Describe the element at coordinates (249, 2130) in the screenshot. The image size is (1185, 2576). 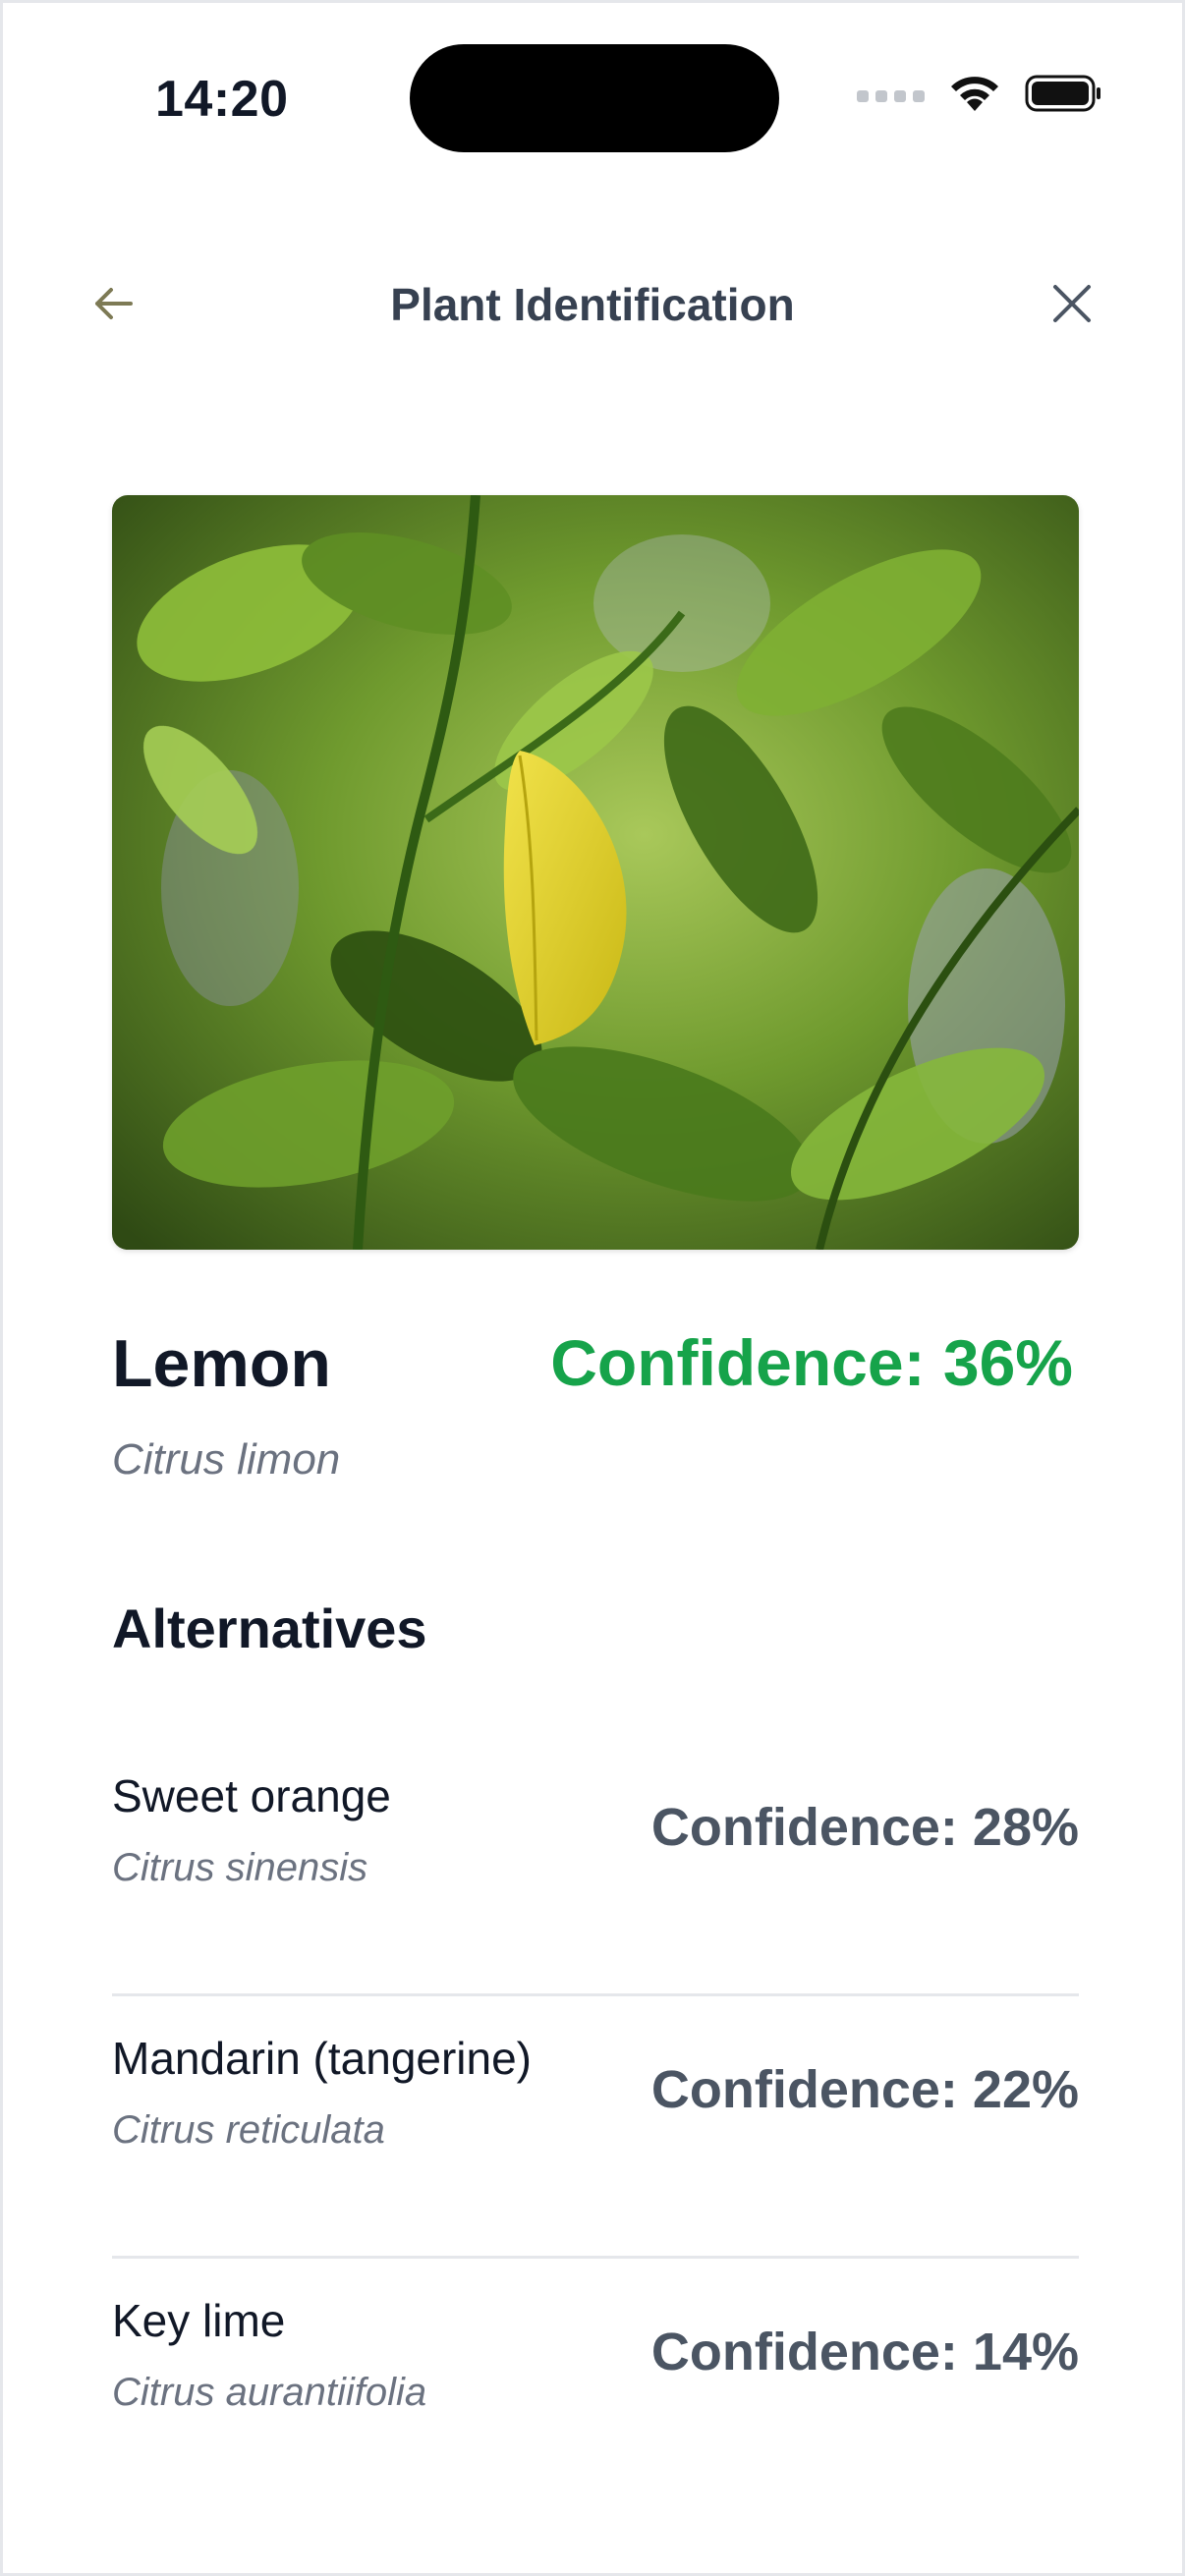
I see `alternative-scientific-name: Citrus reticulata` at that location.